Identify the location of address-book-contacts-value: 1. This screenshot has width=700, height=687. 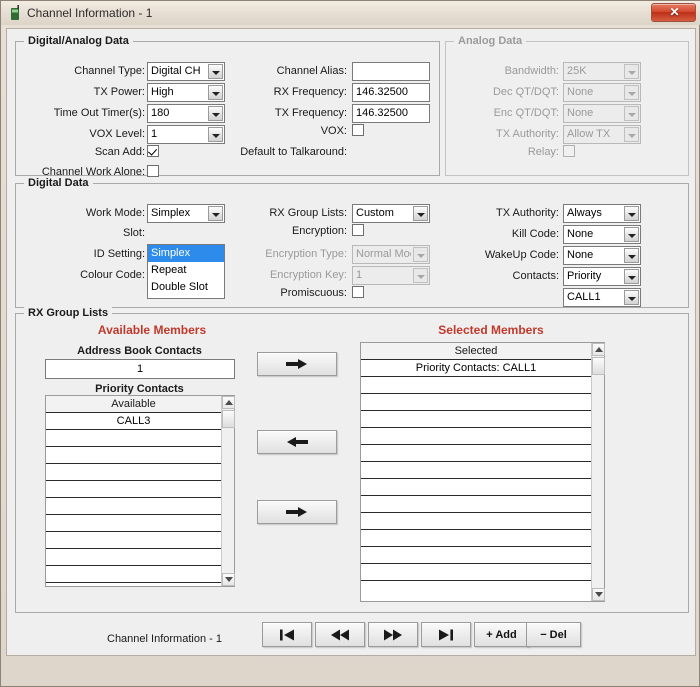
(140, 369).